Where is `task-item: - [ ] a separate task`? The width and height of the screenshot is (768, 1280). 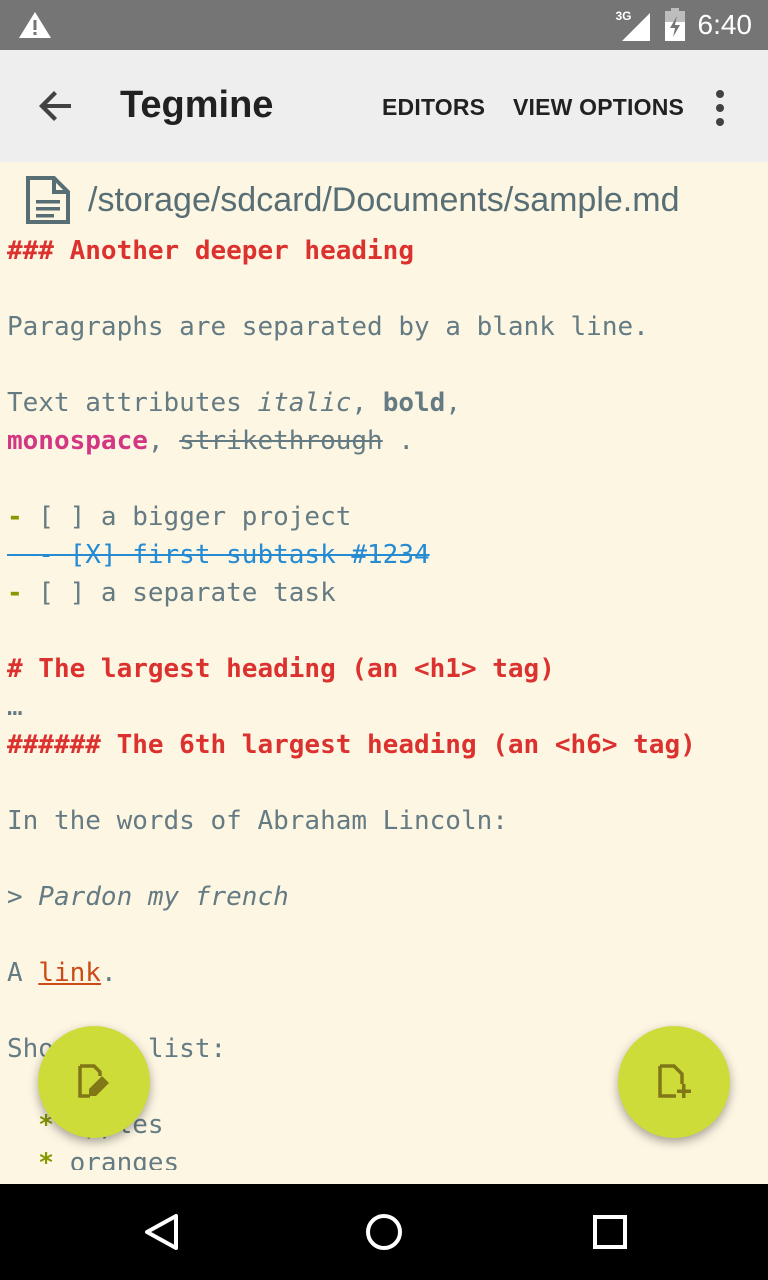 task-item: - [ ] a separate task is located at coordinates (351, 593).